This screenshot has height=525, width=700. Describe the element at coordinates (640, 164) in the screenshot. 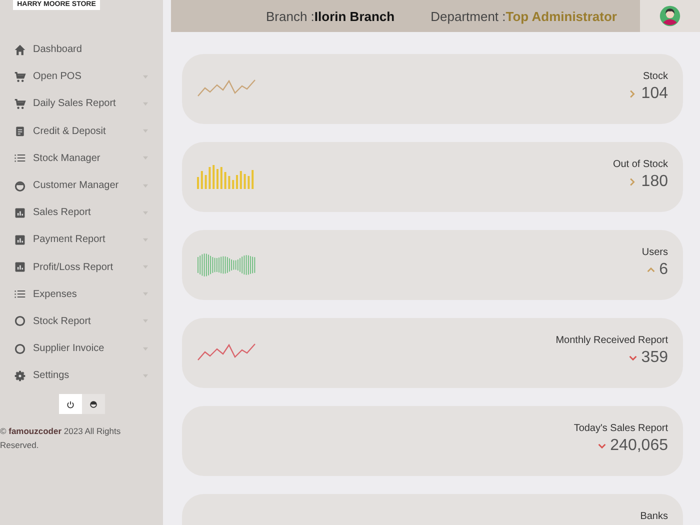

I see `card-title: Out of Stock` at that location.